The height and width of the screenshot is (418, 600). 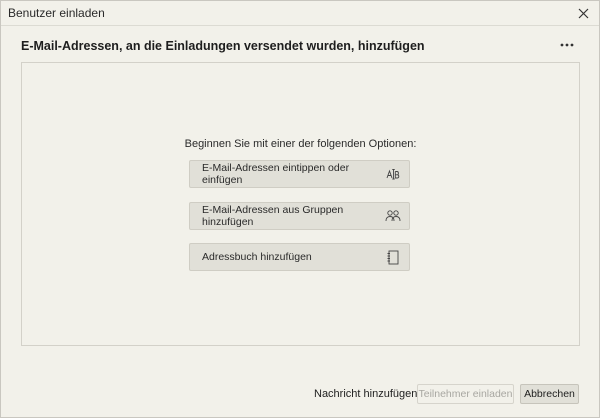 What do you see at coordinates (257, 257) in the screenshot?
I see `option-label: Adressbuch hinzufügen` at bounding box center [257, 257].